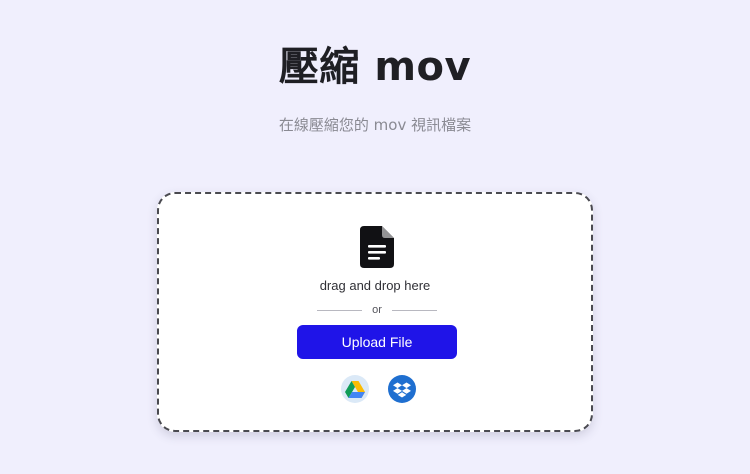 The image size is (750, 474). Describe the element at coordinates (355, 389) in the screenshot. I see `google-drive-icon` at that location.